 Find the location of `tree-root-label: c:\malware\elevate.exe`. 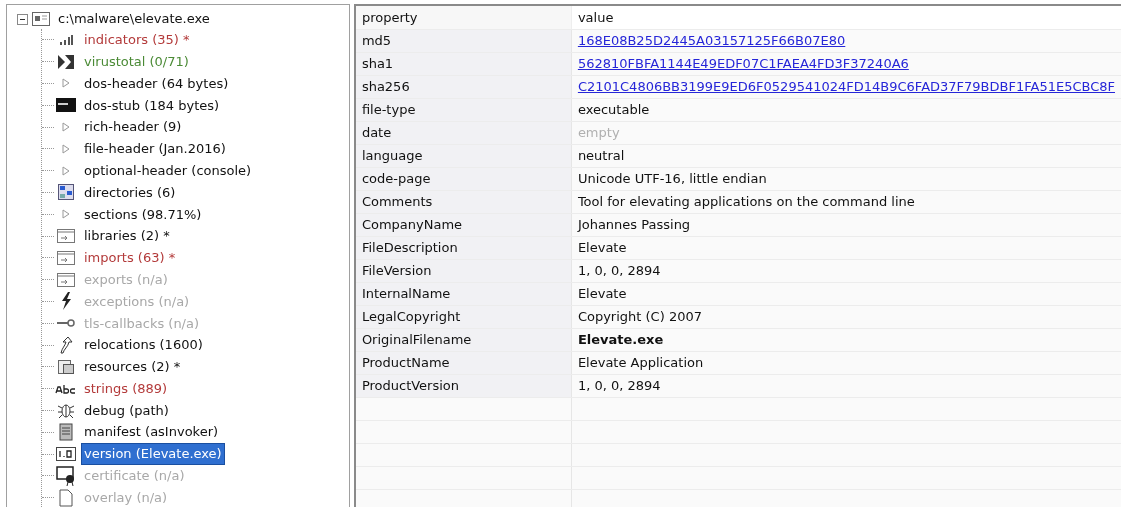

tree-root-label: c:\malware\elevate.exe is located at coordinates (134, 19).